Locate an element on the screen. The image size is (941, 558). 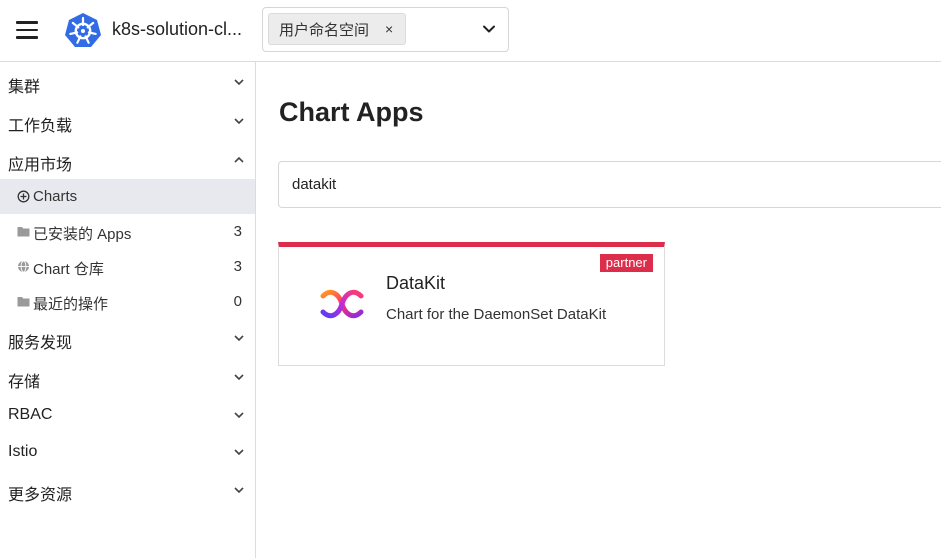
sidebar-item-installed-apps: 已安装的 Apps 3 is located at coordinates (127, 231).